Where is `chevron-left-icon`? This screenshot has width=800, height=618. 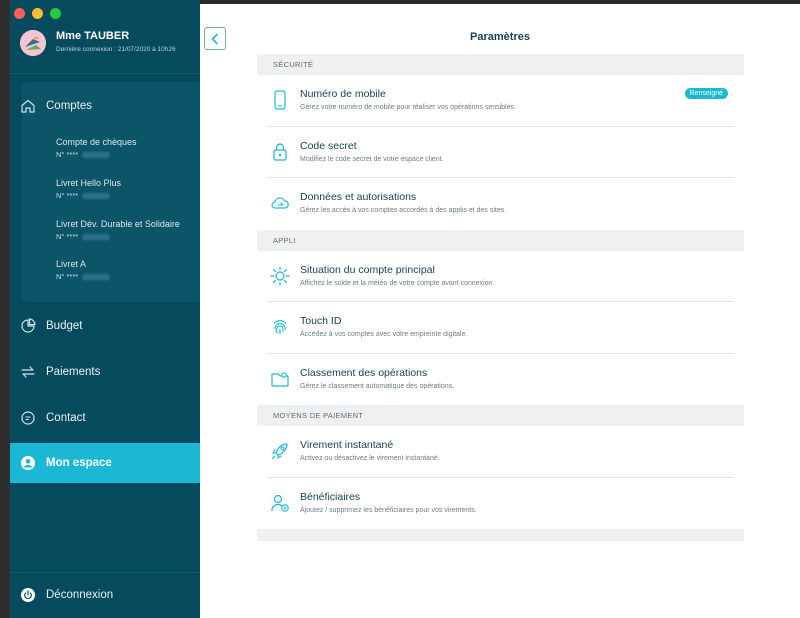 chevron-left-icon is located at coordinates (214, 38).